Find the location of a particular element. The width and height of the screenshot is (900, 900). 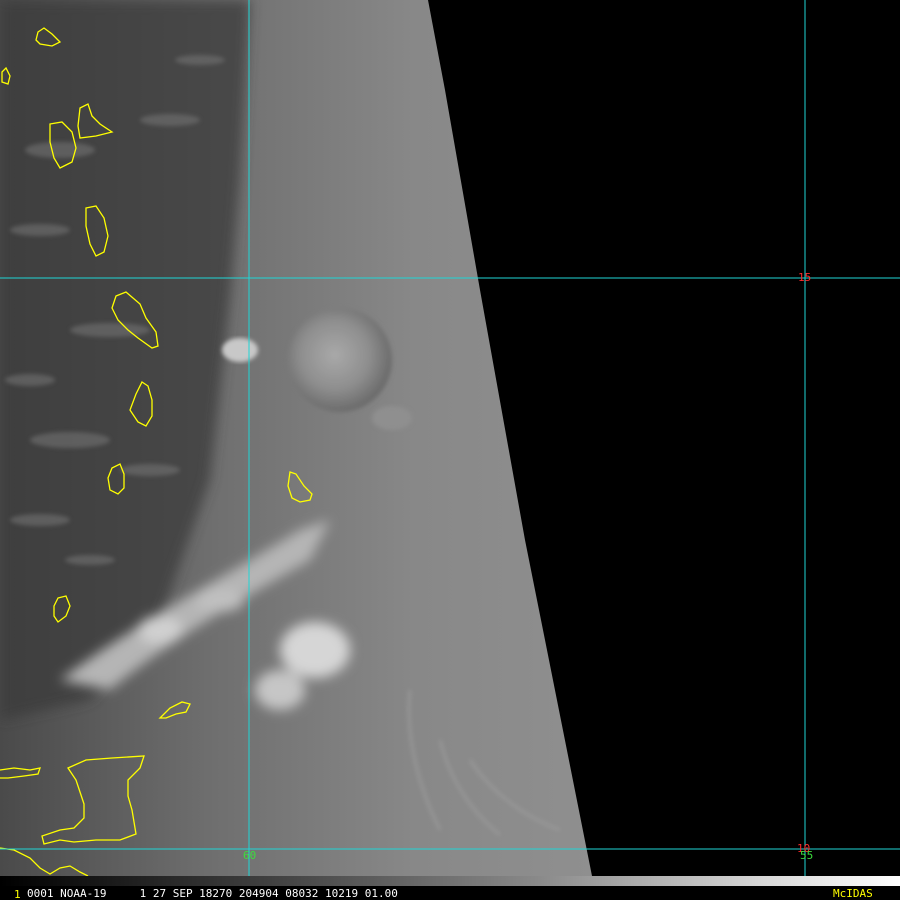

cursor-marker: 1 is located at coordinates (17, 894).